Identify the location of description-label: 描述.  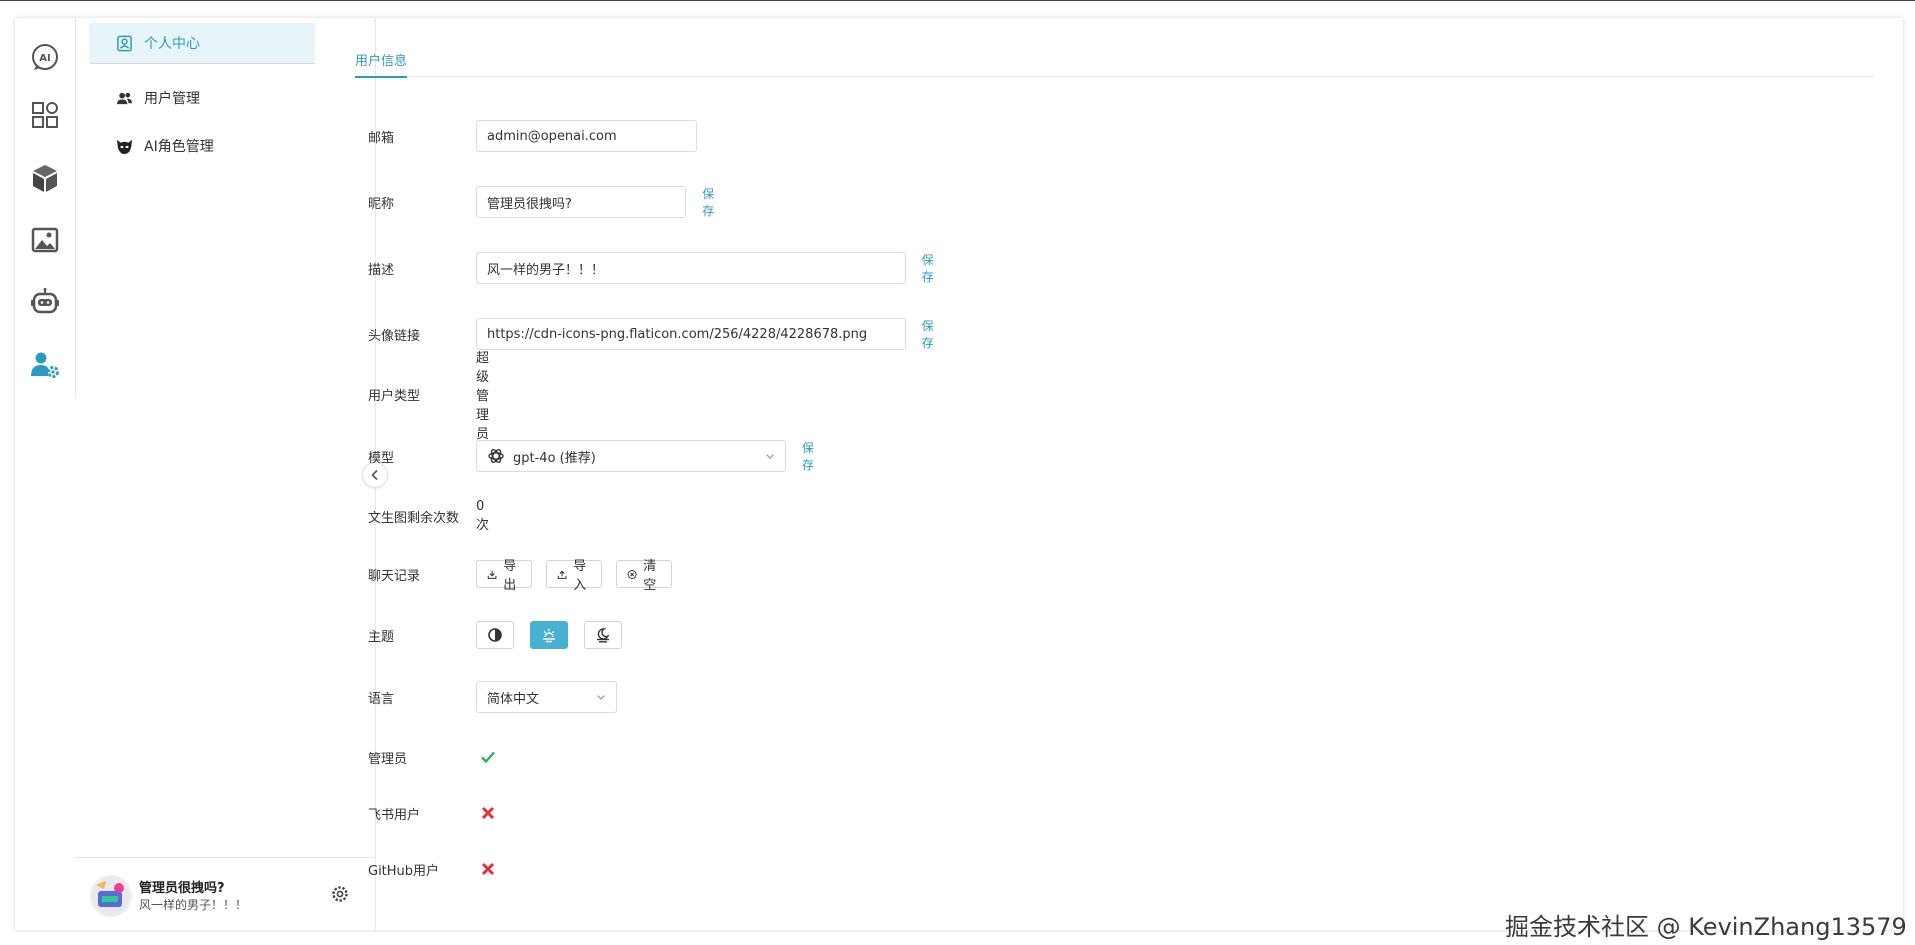
(381, 270).